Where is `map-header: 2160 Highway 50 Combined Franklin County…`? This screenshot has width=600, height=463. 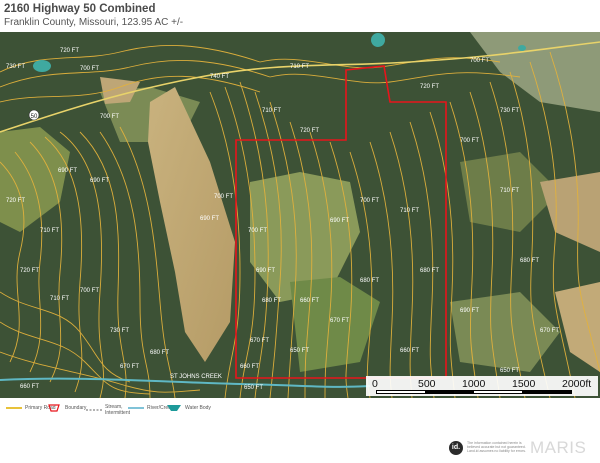
map-header: 2160 Highway 50 Combined Franklin County… is located at coordinates (299, 17).